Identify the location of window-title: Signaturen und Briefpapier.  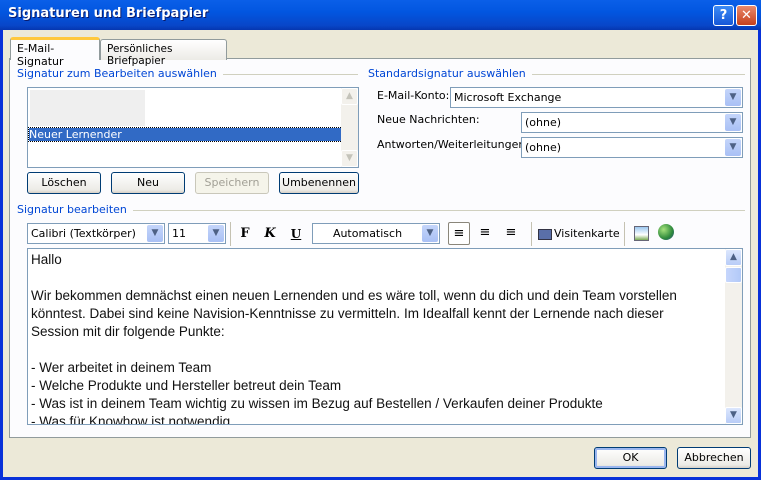
(108, 13).